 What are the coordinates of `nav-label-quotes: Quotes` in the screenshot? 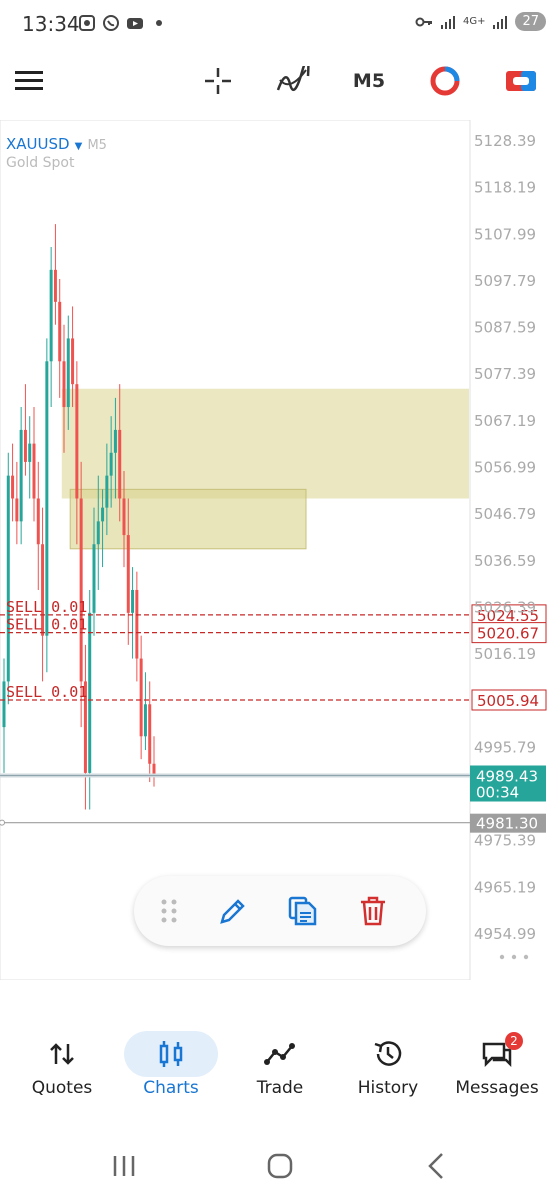 It's located at (62, 1088).